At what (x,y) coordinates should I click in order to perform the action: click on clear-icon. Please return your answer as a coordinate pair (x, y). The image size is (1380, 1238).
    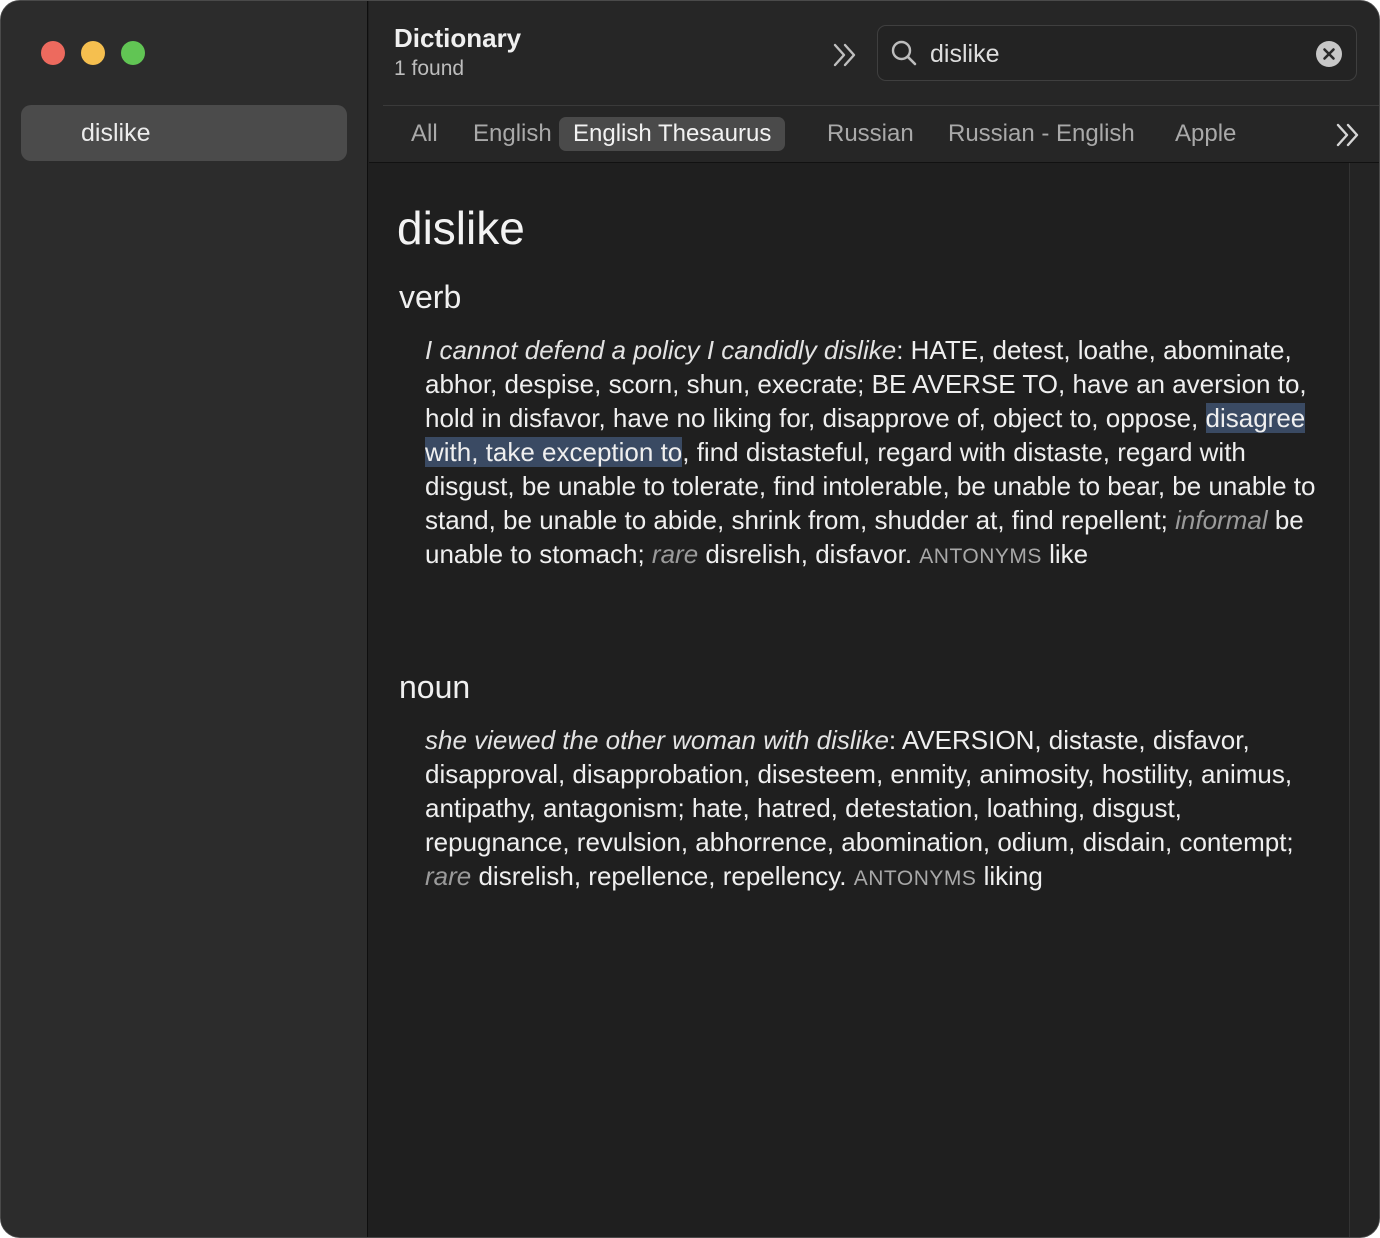
    Looking at the image, I should click on (1329, 54).